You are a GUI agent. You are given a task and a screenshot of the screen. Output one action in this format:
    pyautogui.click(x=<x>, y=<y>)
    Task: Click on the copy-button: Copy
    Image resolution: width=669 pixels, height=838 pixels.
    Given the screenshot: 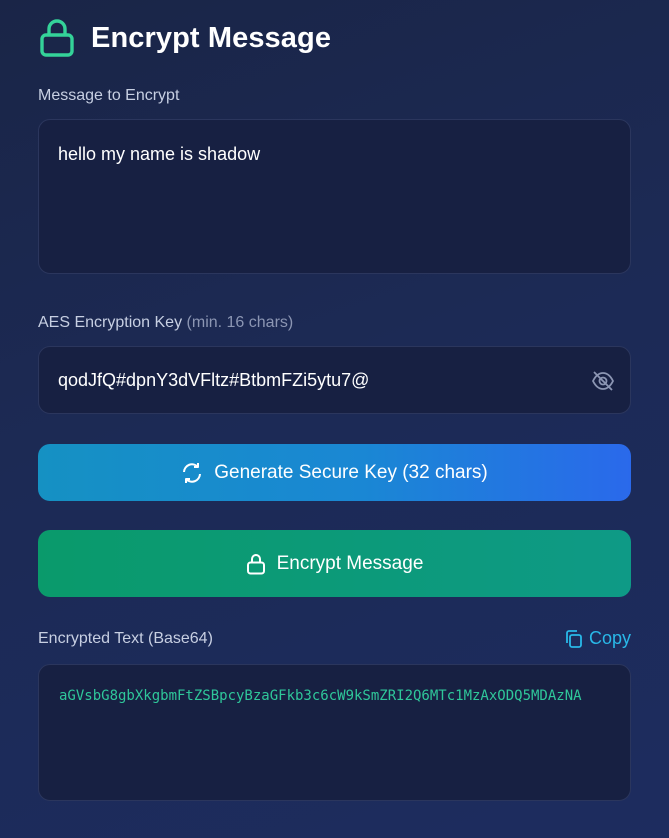 What is the action you would take?
    pyautogui.click(x=597, y=638)
    